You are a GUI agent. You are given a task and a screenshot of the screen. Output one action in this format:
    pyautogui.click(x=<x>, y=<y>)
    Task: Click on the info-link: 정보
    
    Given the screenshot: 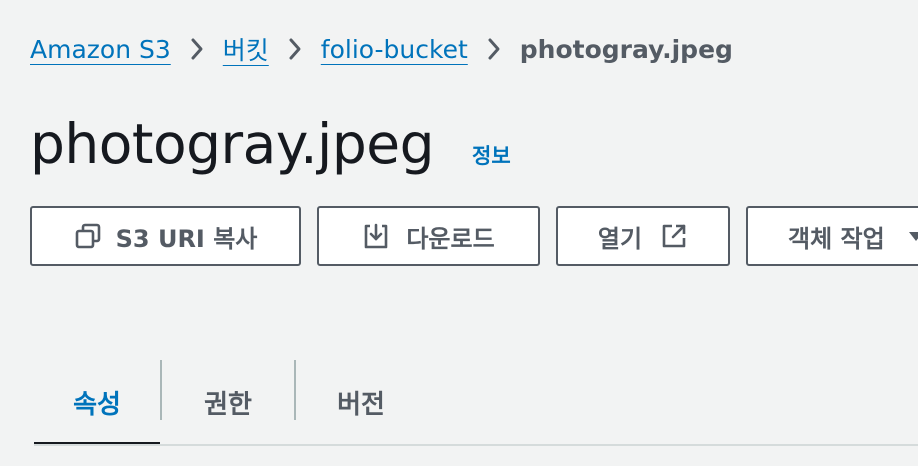 What is the action you would take?
    pyautogui.click(x=491, y=155)
    